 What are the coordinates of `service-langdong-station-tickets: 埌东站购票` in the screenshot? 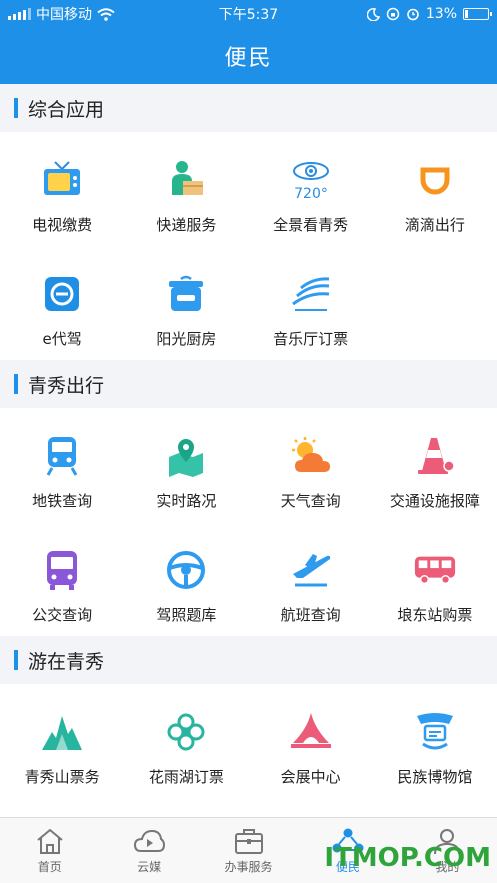 It's located at (435, 579).